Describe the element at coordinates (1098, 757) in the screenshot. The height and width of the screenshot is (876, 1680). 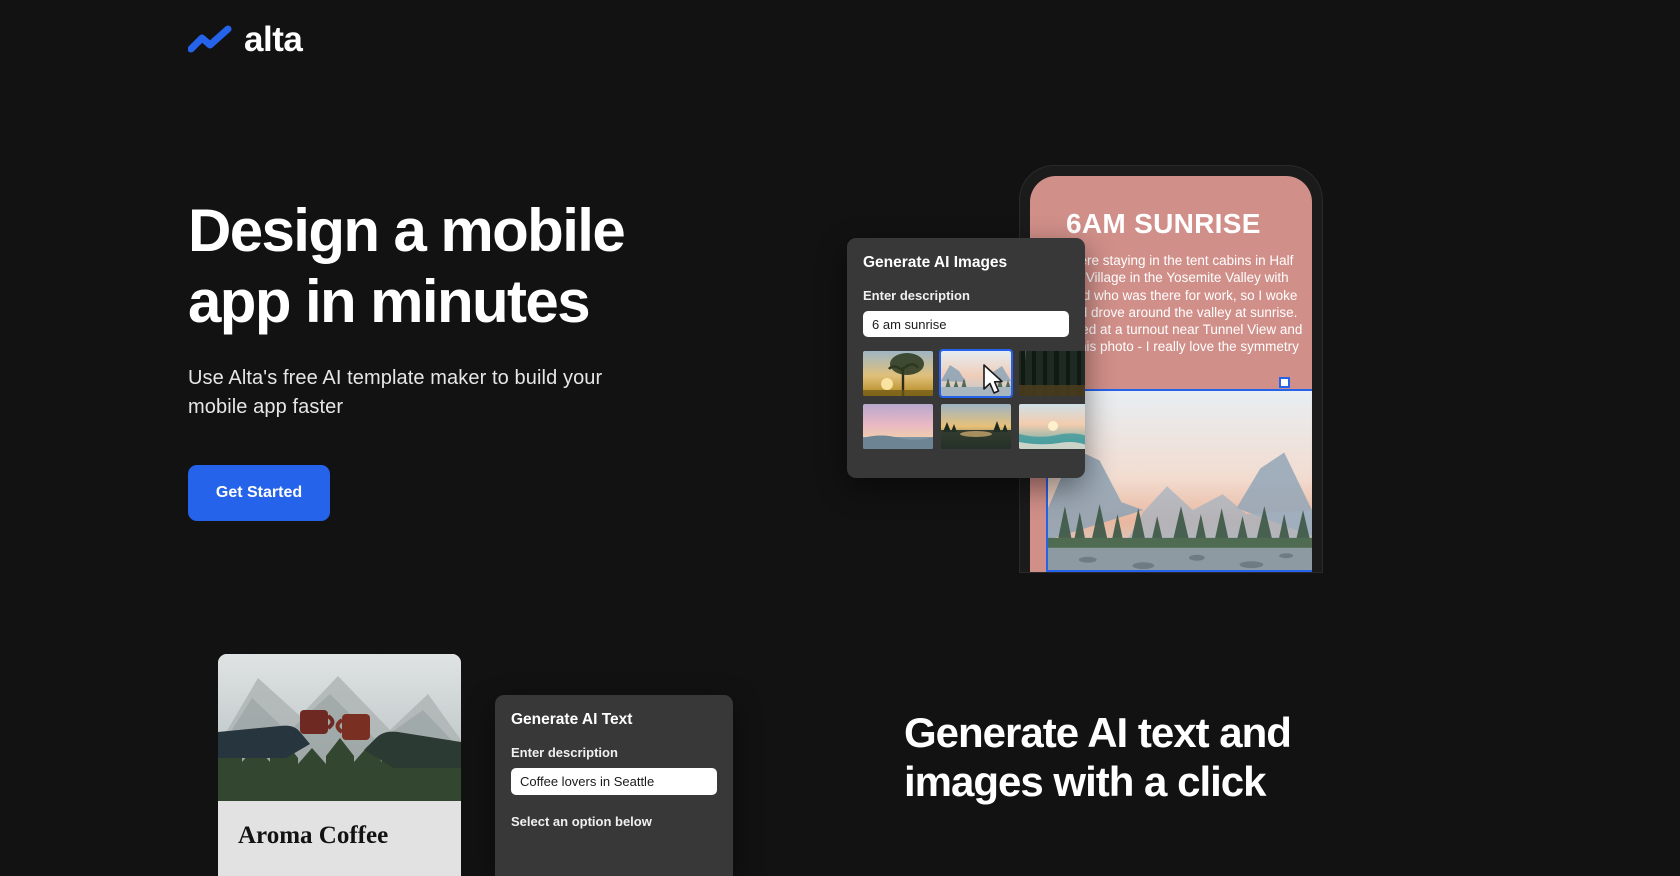
I see `bottom-section-title: Generate AI text and images with a click` at that location.